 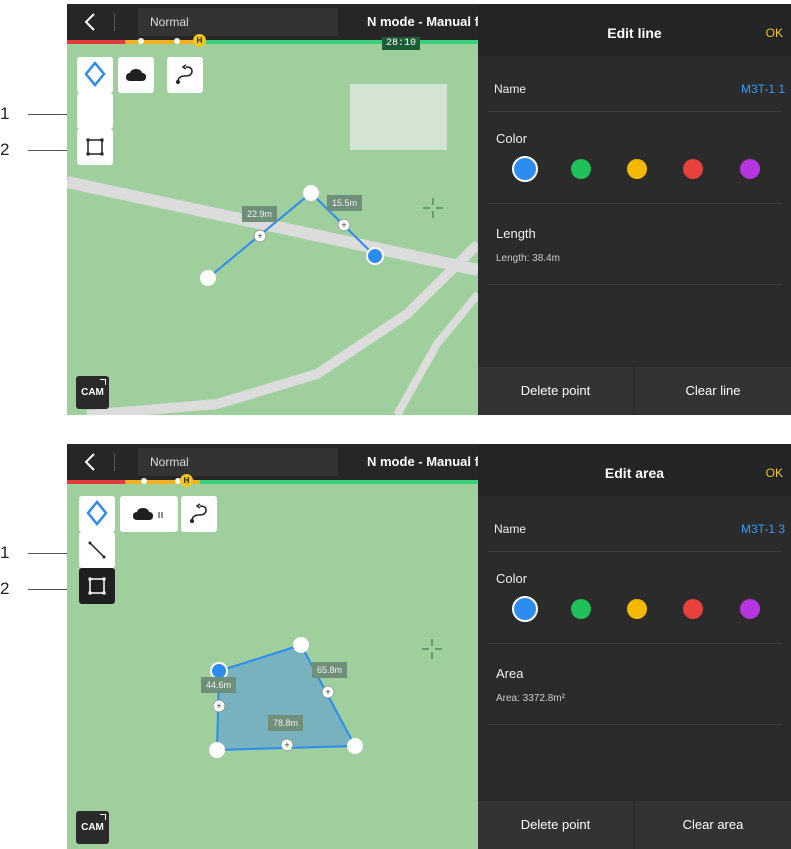 I want to click on length-value: Length: 38.4m, so click(x=528, y=258).